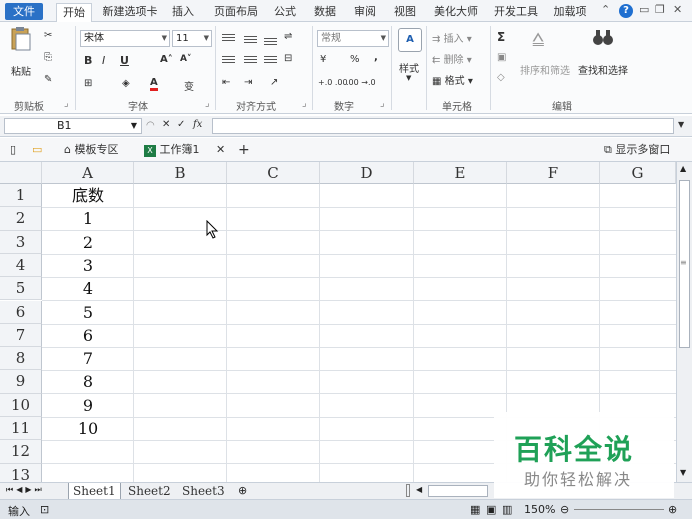 The width and height of the screenshot is (692, 519). What do you see at coordinates (443, 126) in the screenshot?
I see `formula-input` at bounding box center [443, 126].